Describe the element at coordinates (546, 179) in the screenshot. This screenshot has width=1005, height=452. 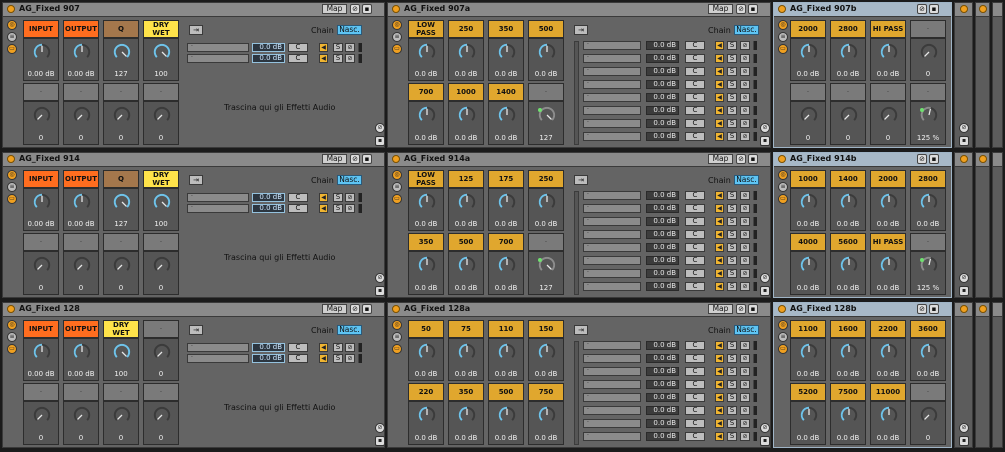
I see `macro-label: 250` at that location.